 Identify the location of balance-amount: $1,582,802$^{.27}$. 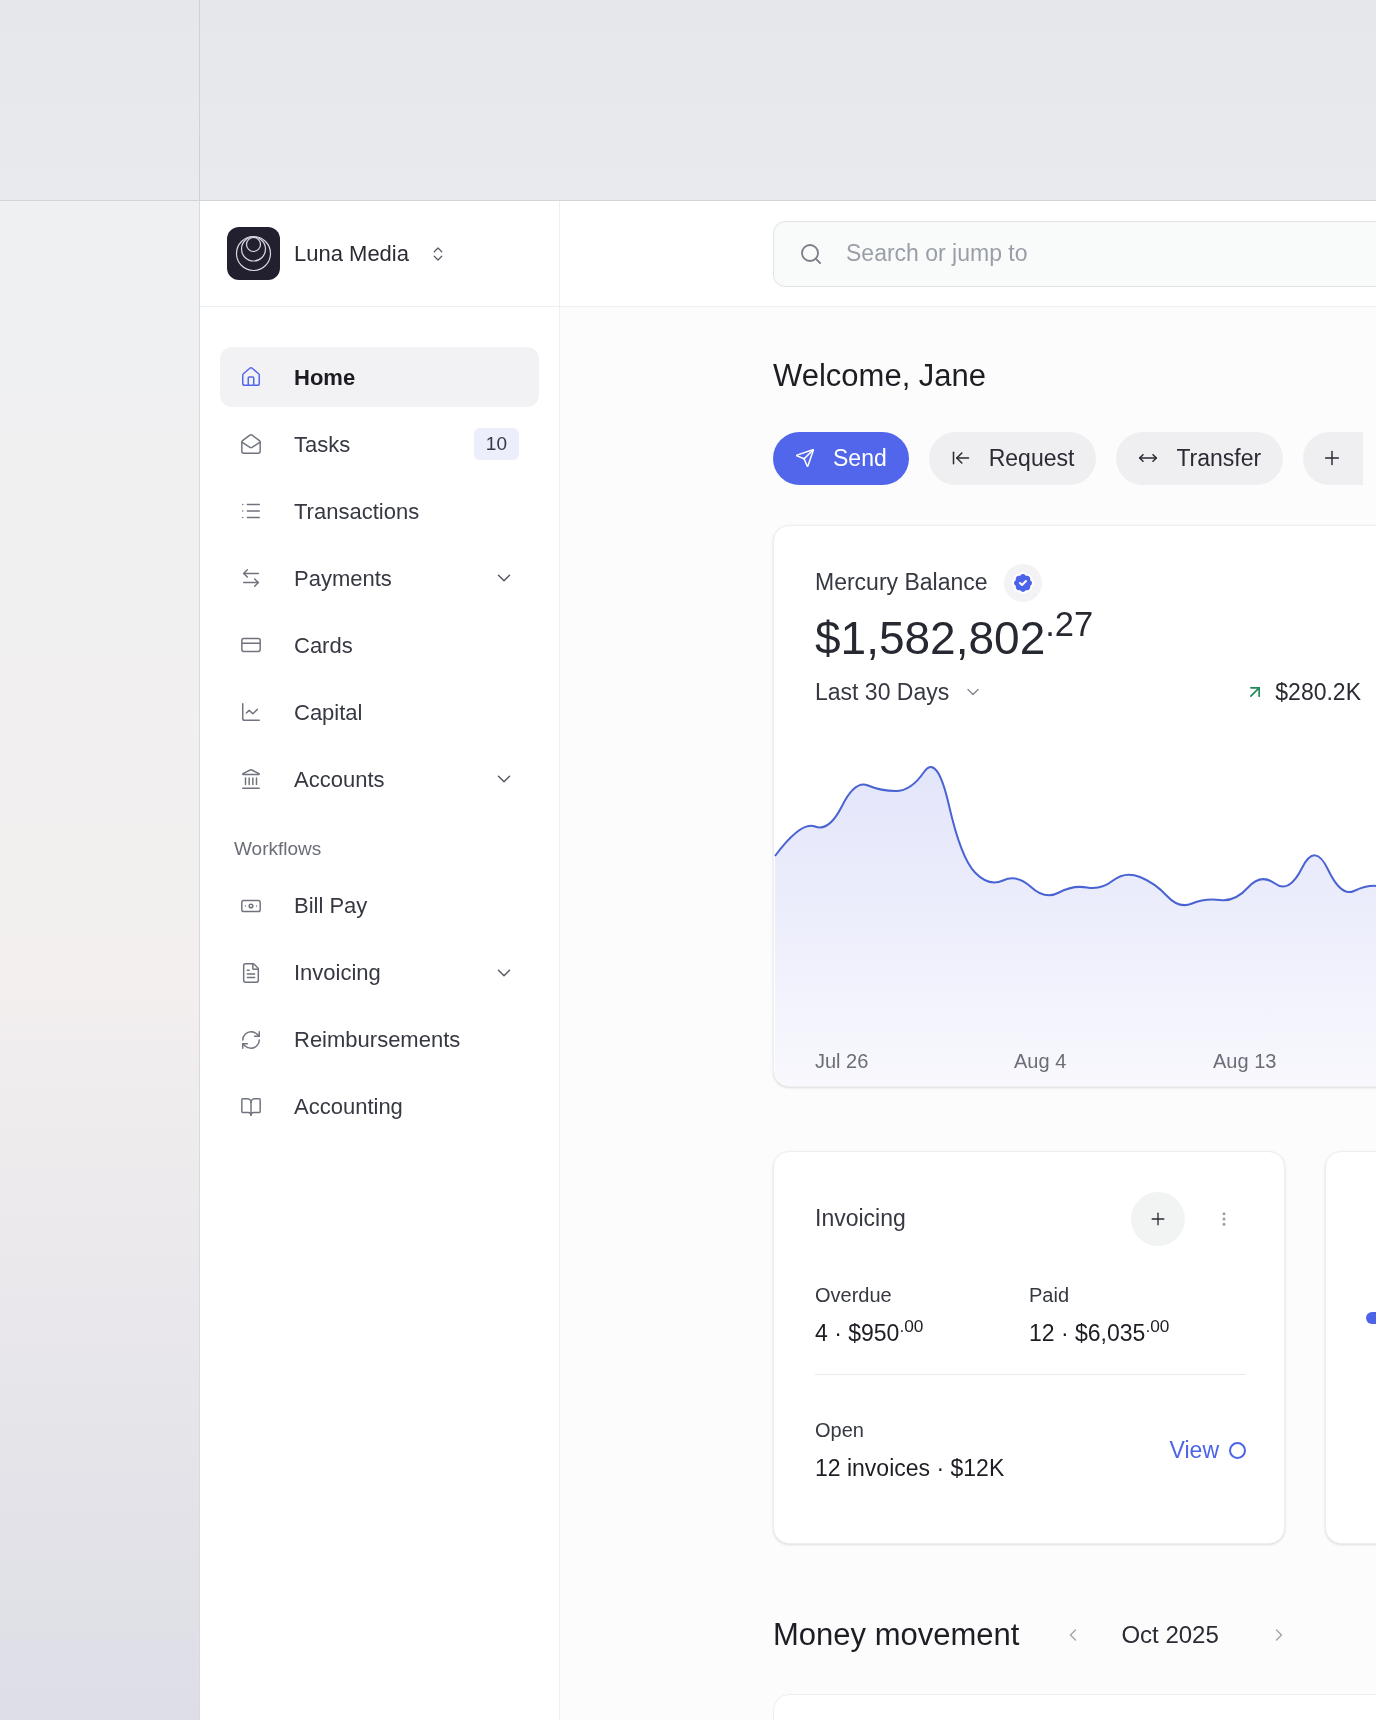
(954, 637).